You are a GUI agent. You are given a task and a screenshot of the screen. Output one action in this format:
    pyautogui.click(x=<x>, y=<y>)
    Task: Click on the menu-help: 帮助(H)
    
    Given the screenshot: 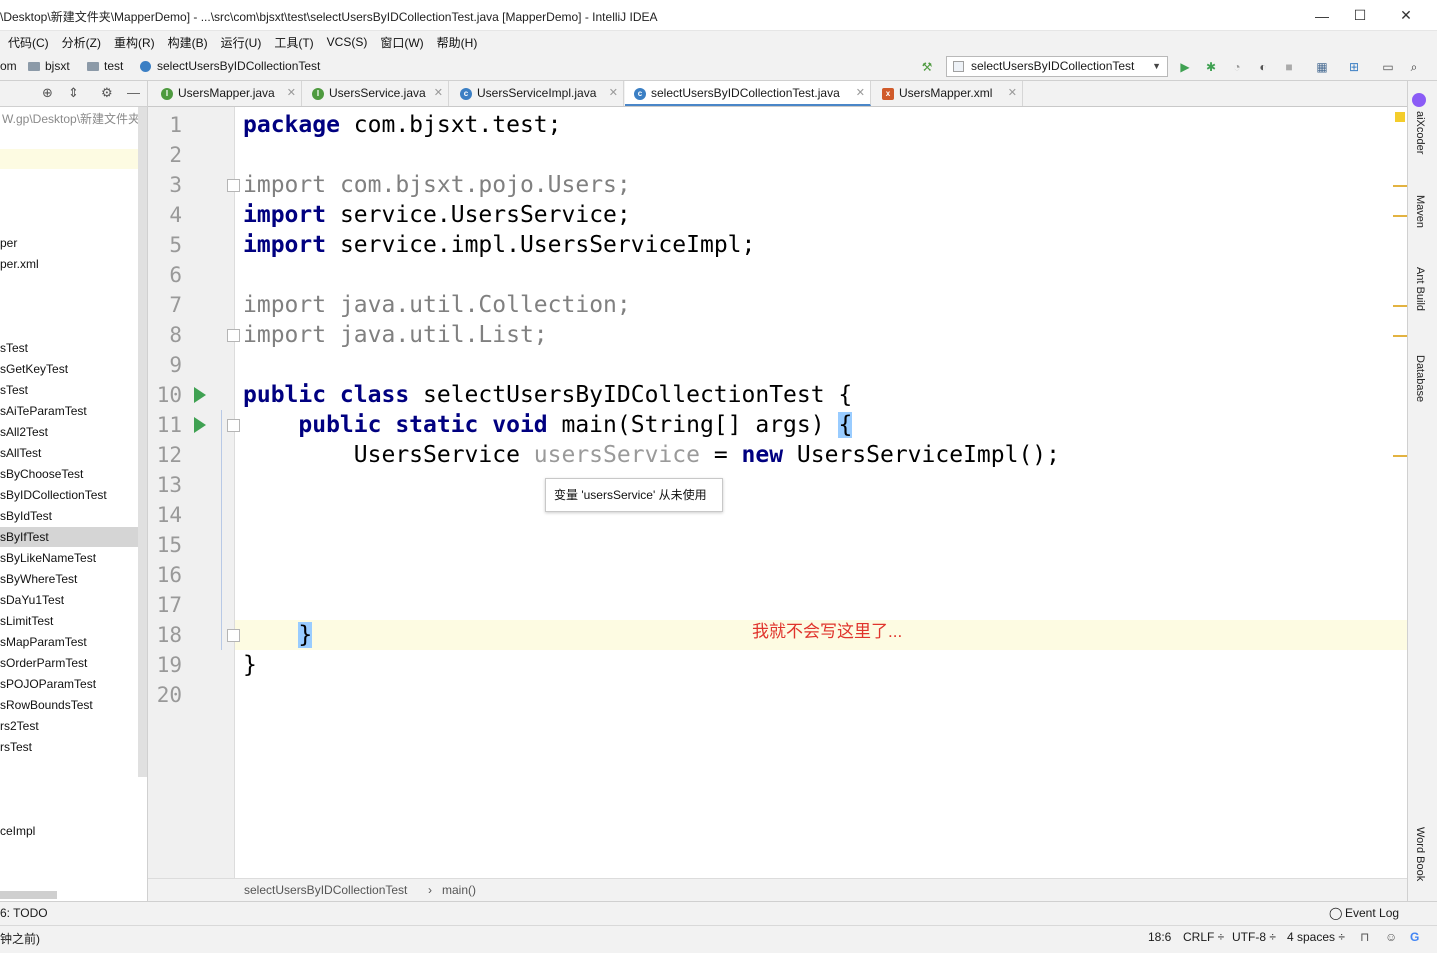 What is the action you would take?
    pyautogui.click(x=457, y=42)
    